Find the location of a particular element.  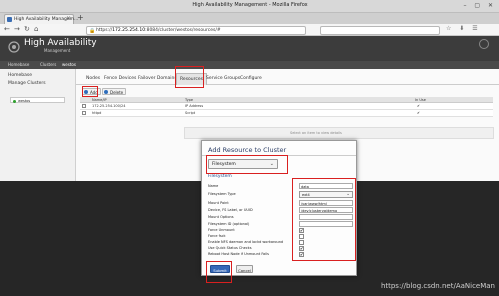

page-favicon-icon is located at coordinates (9, 19).